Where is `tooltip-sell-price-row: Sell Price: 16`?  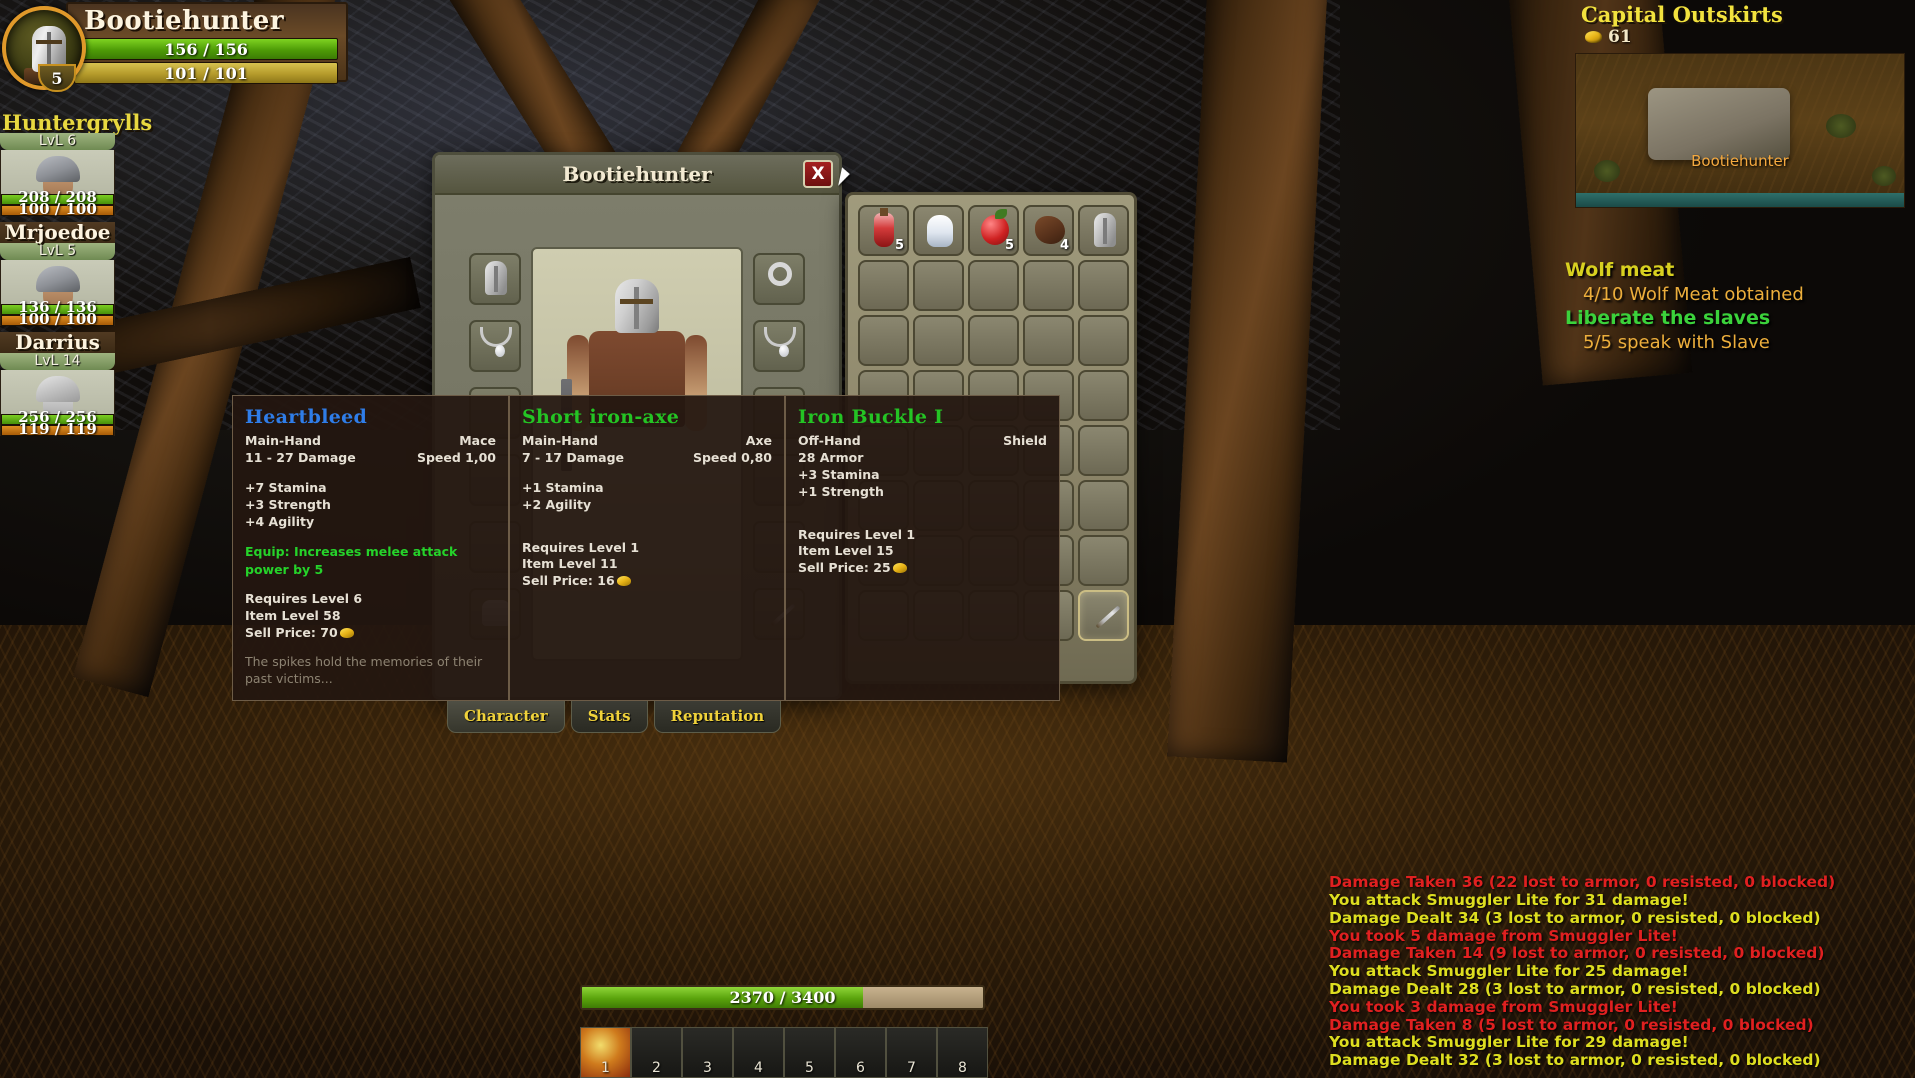 tooltip-sell-price-row: Sell Price: 16 is located at coordinates (647, 581).